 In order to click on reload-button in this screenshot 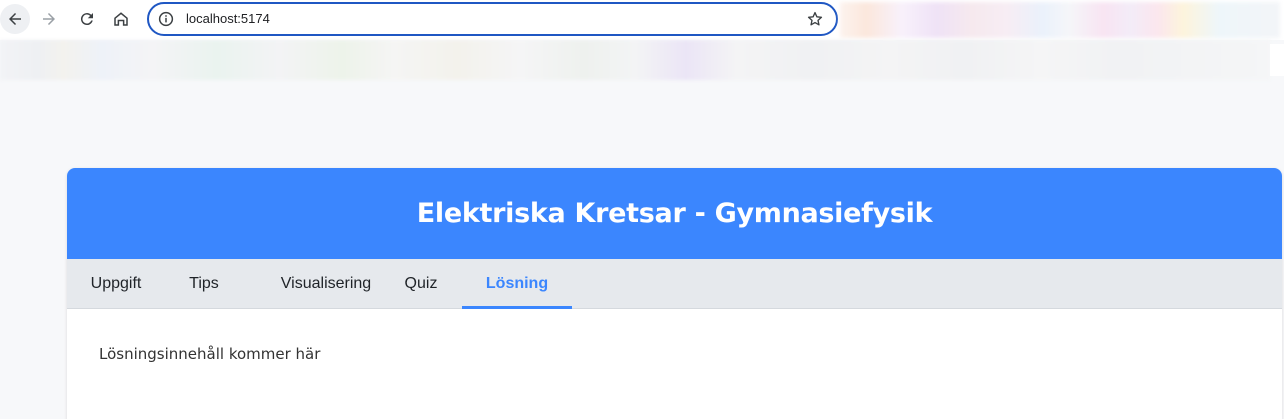, I will do `click(87, 19)`.